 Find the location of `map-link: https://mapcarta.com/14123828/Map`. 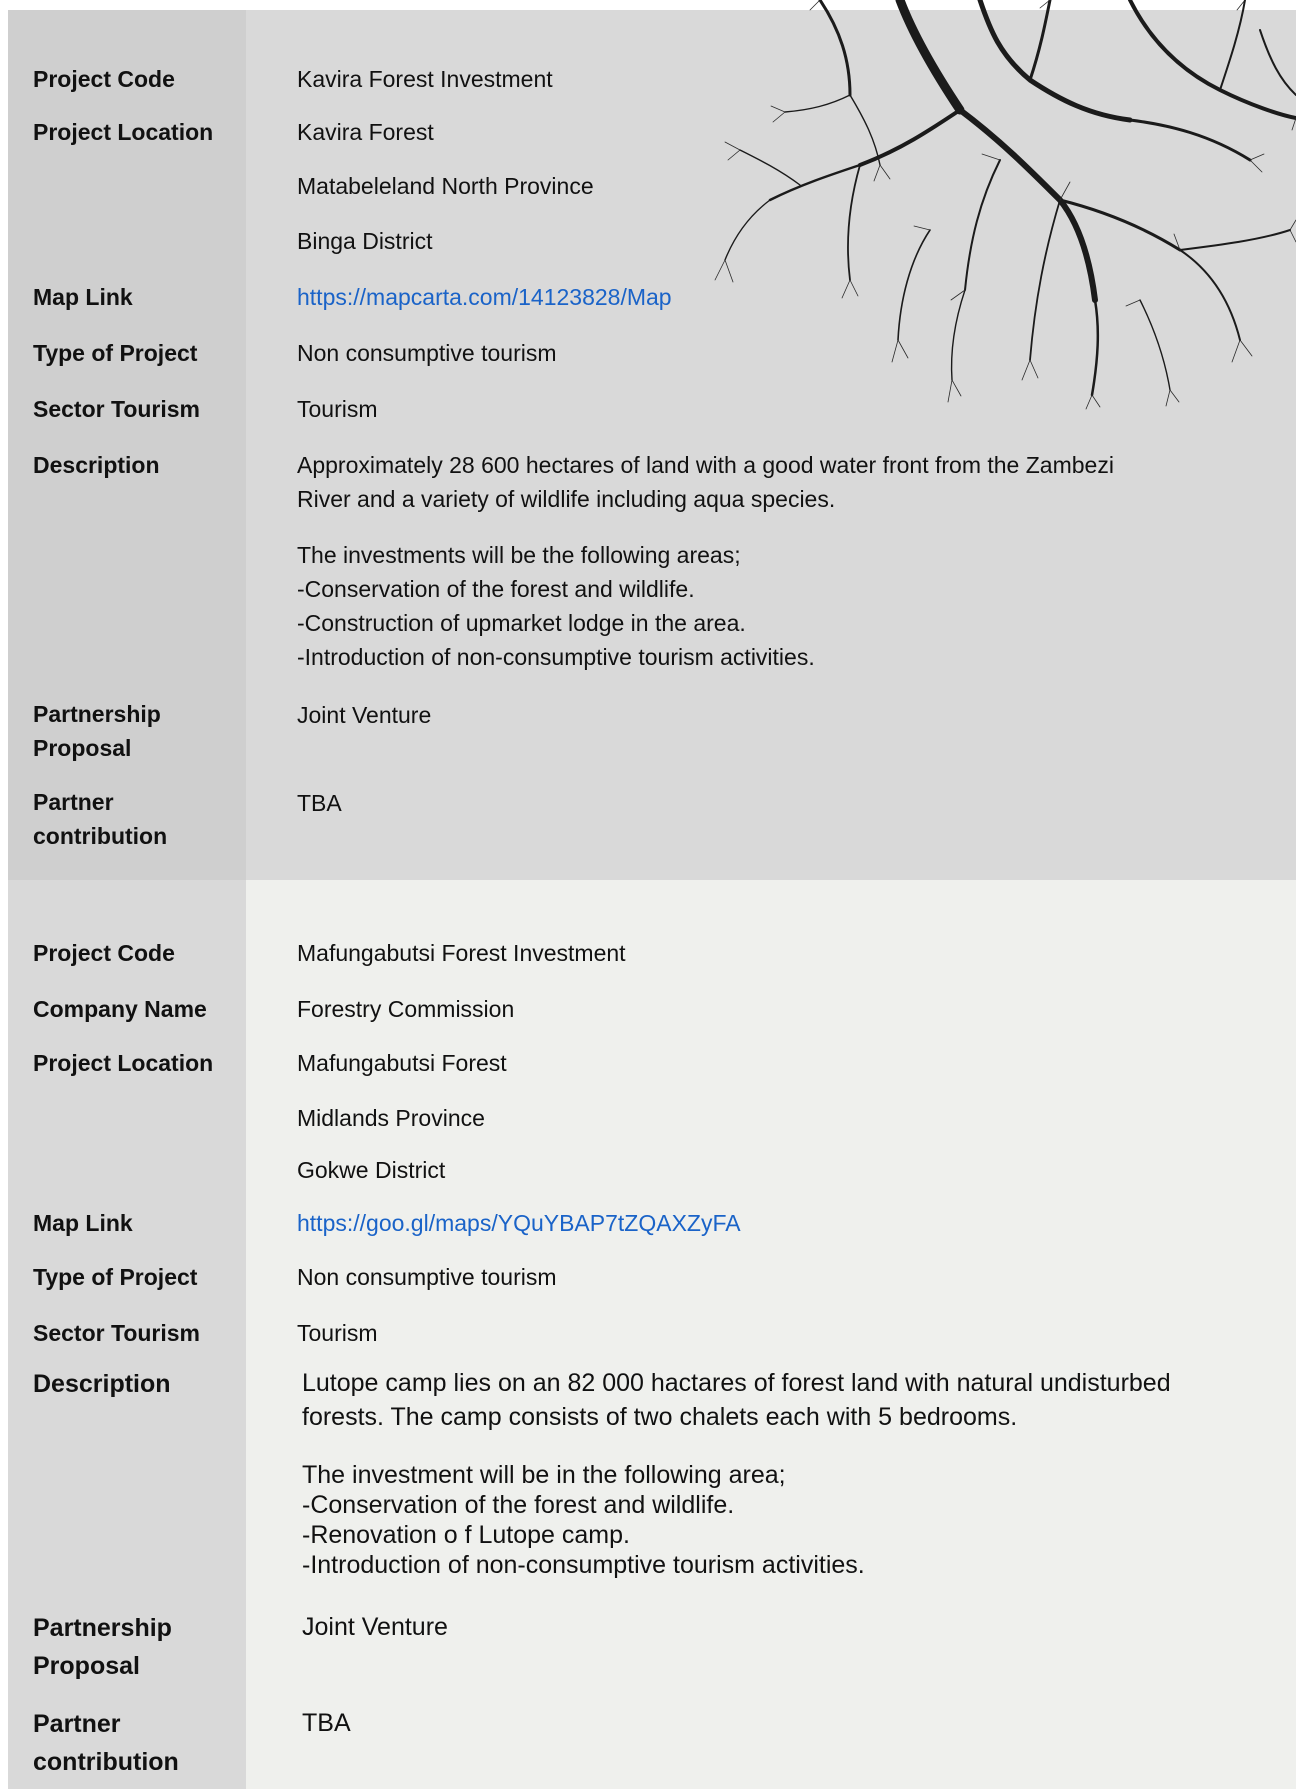

map-link: https://mapcarta.com/14123828/Map is located at coordinates (484, 297).